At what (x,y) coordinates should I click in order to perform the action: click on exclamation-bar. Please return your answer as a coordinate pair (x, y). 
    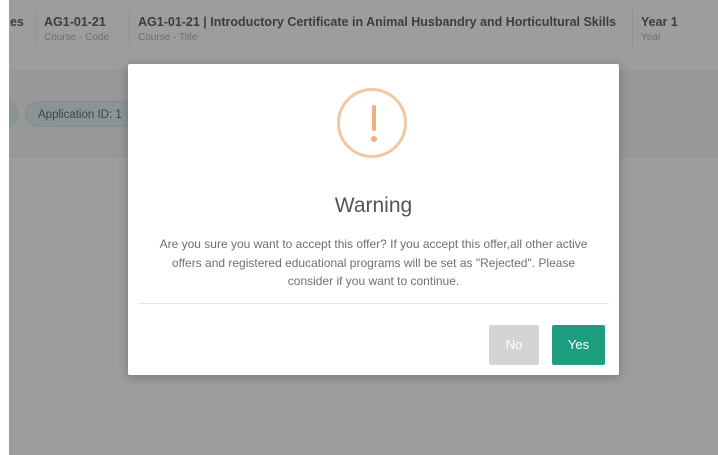
    Looking at the image, I should click on (374, 118).